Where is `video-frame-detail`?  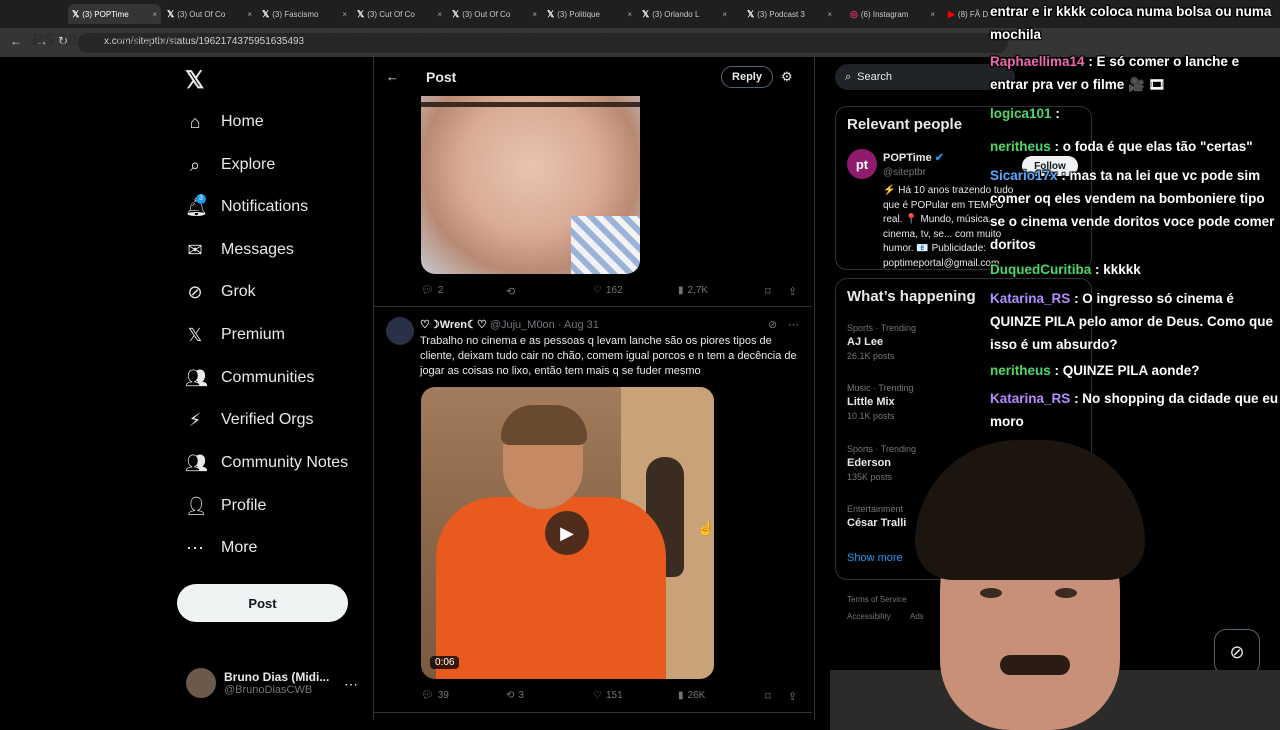 video-frame-detail is located at coordinates (544, 425).